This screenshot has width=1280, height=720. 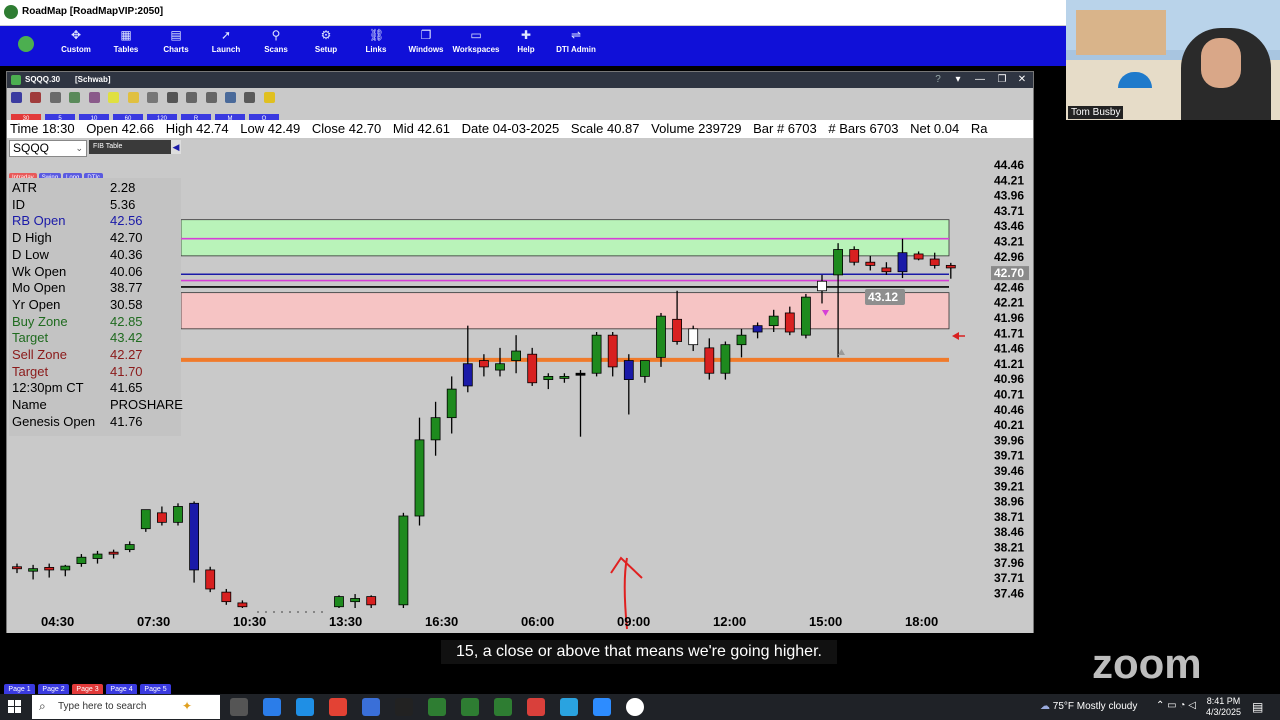 What do you see at coordinates (126, 321) in the screenshot?
I see `stat-value: 42.85` at bounding box center [126, 321].